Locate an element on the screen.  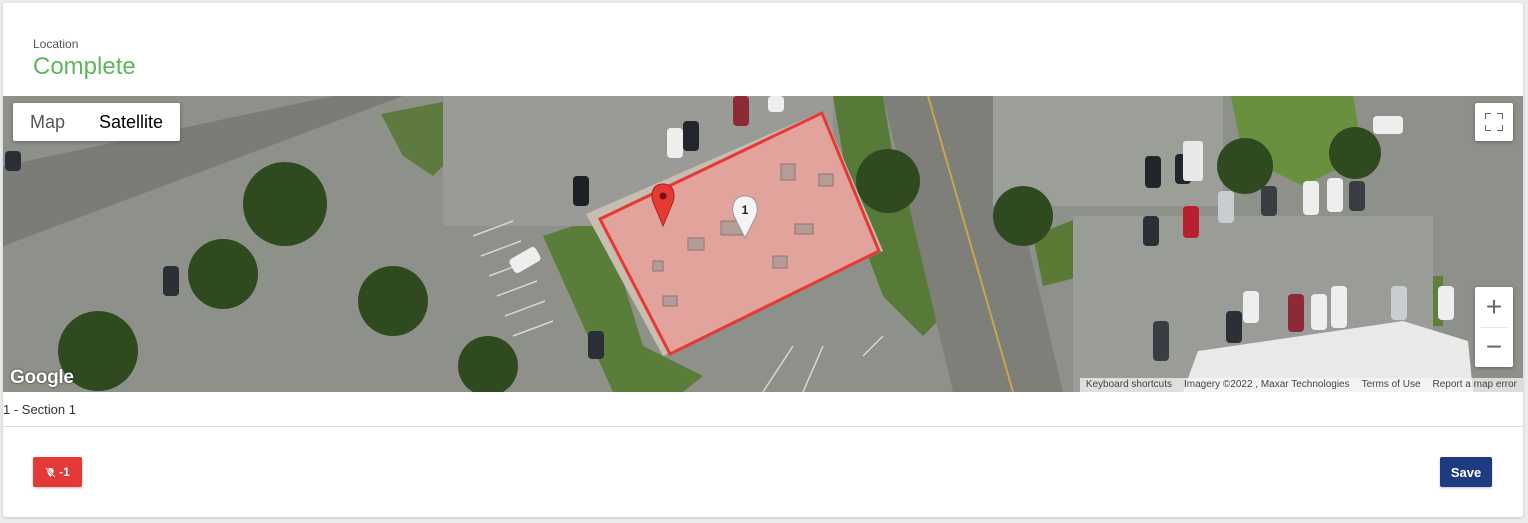
zoom-divider is located at coordinates (1494, 327).